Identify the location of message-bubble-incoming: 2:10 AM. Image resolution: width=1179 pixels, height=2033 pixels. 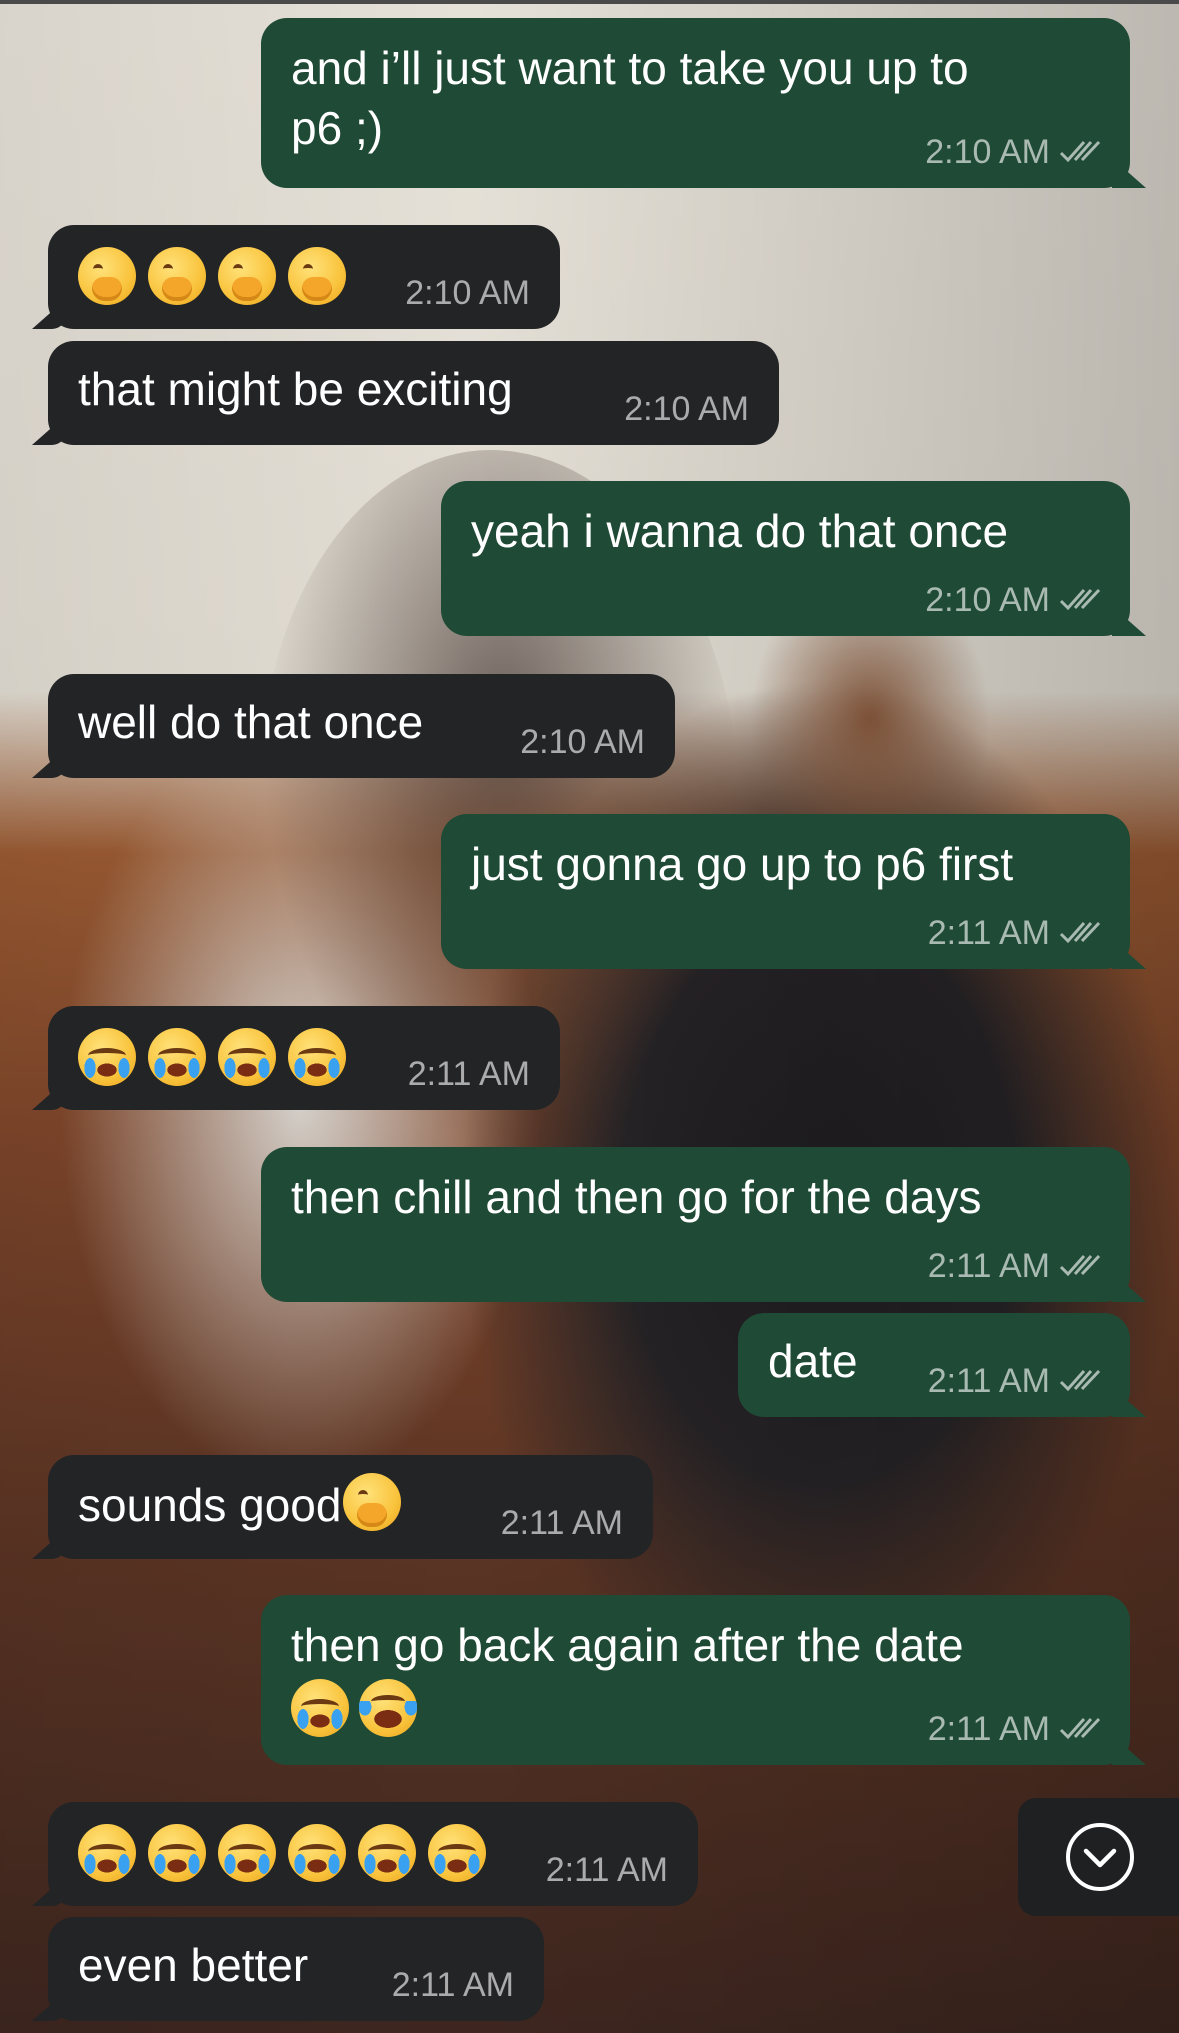
(304, 277).